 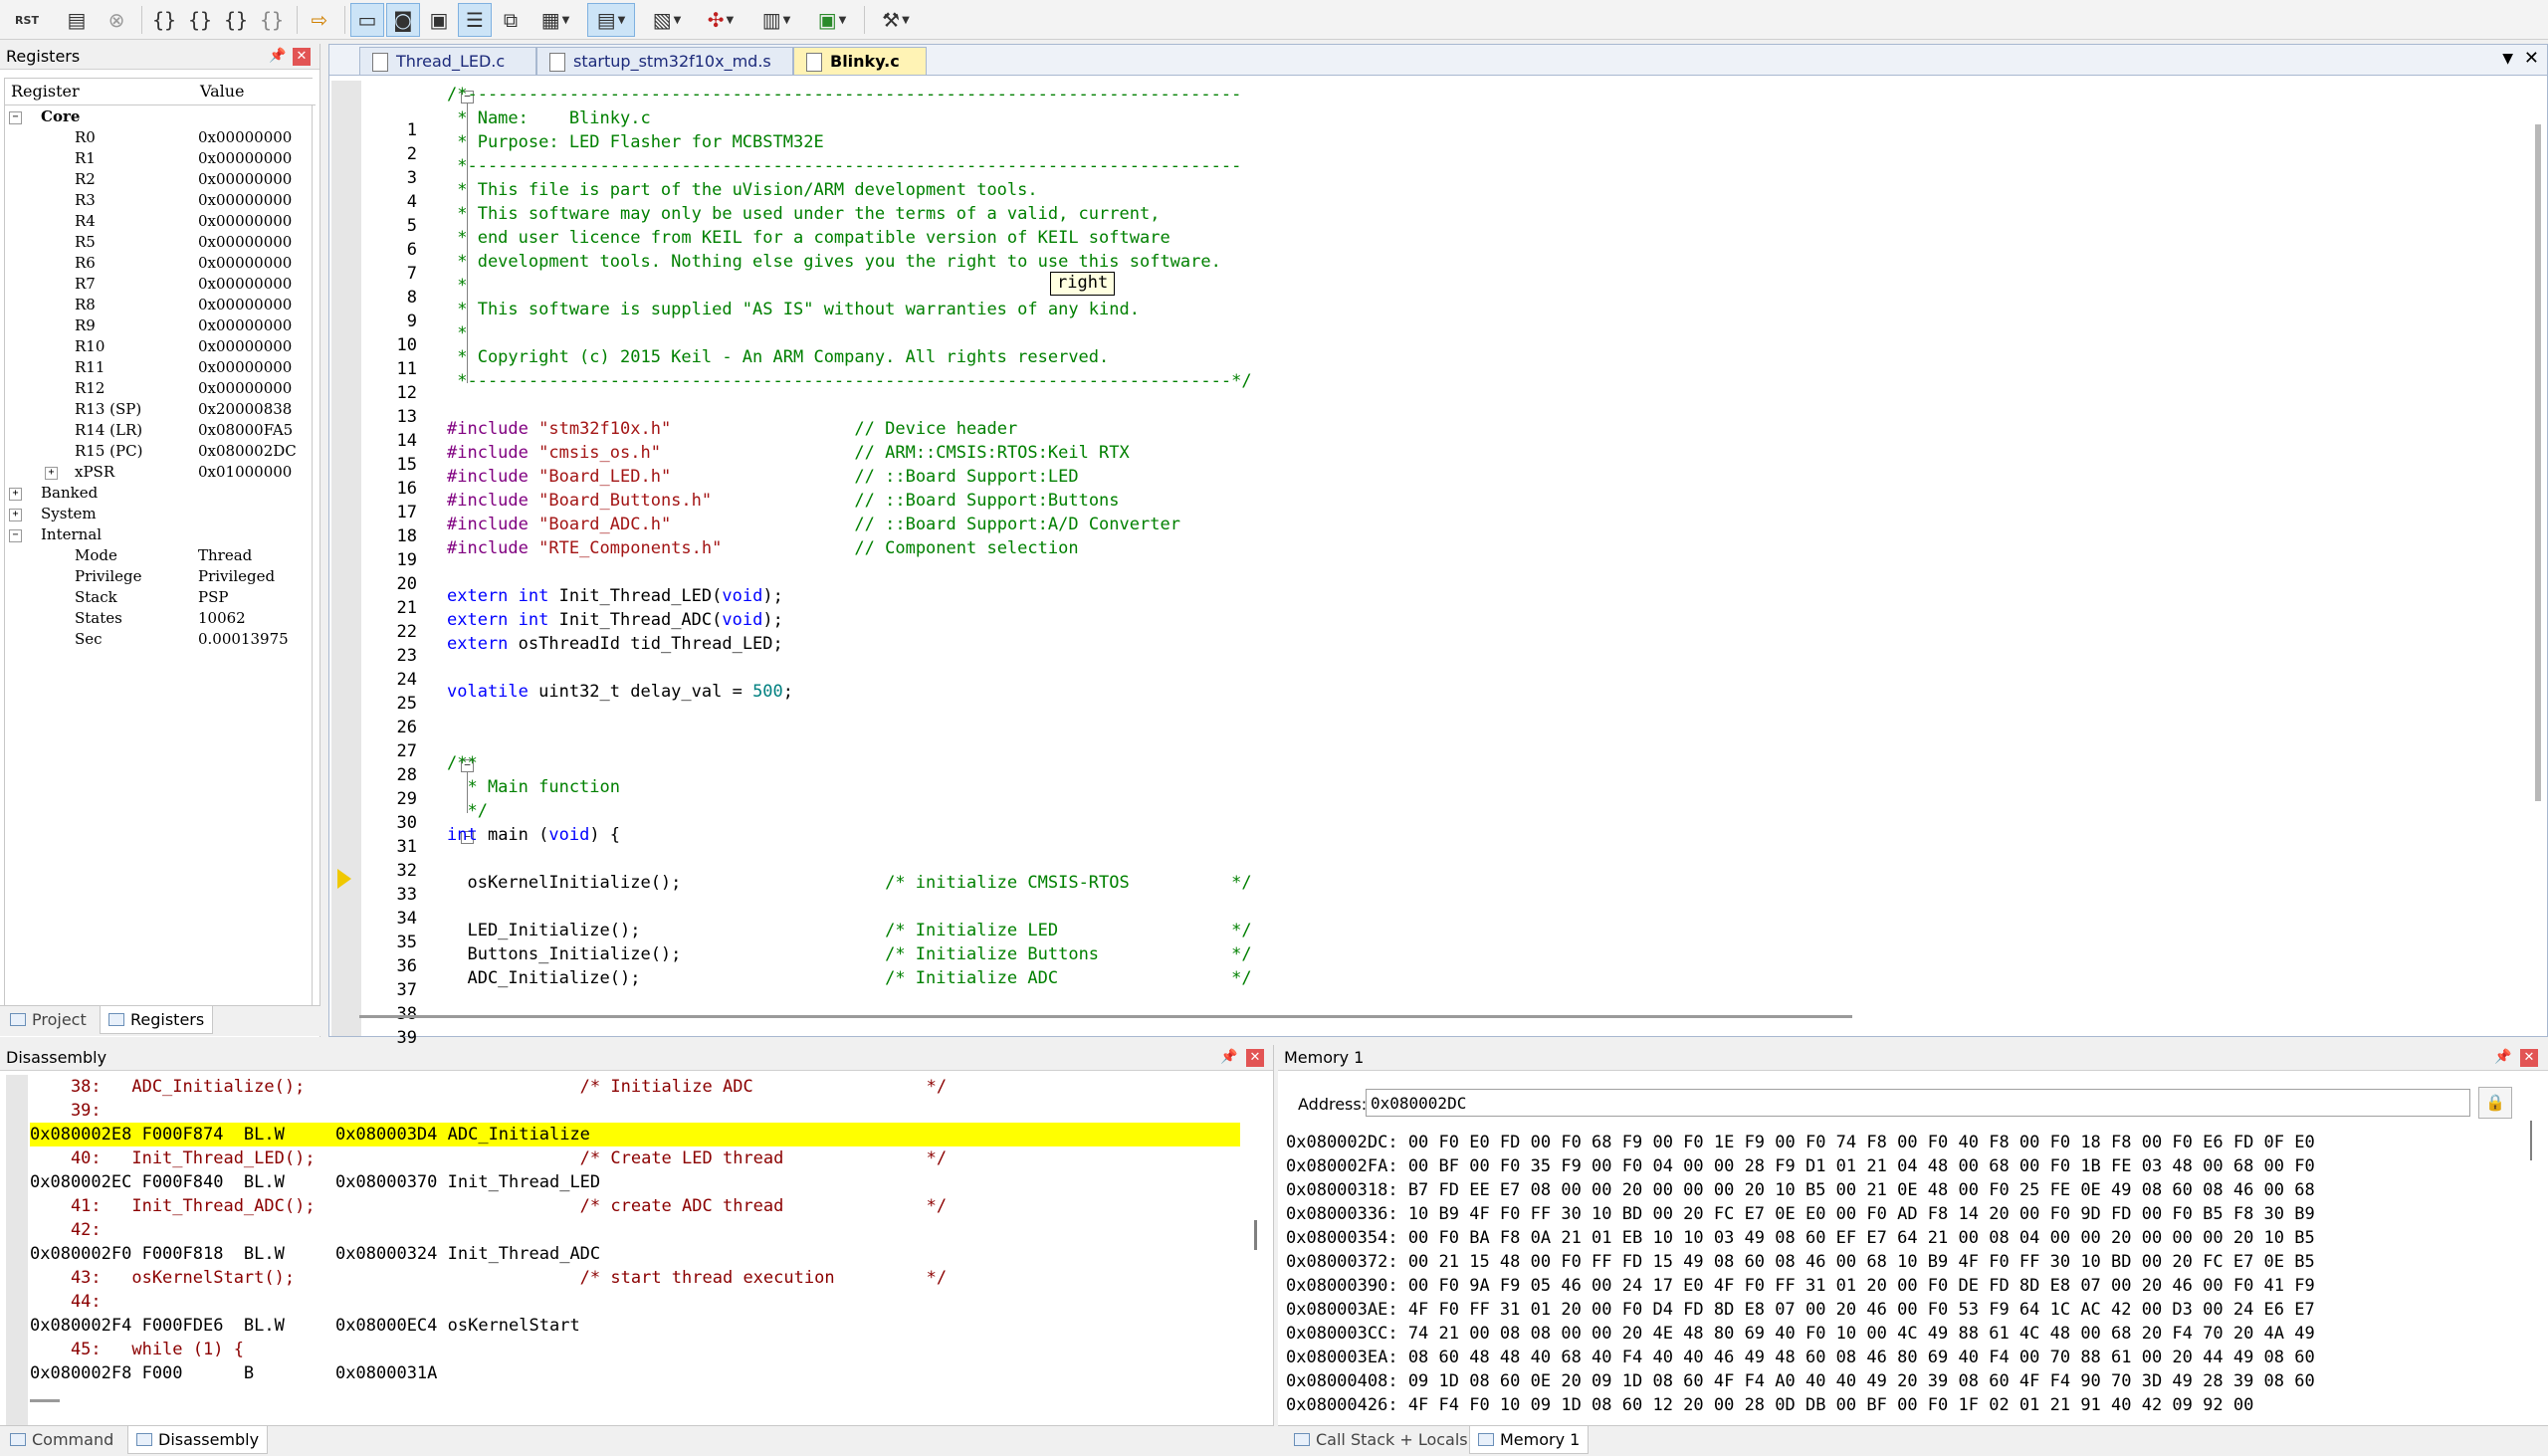 I want to click on tab-disassembly: Disassembly, so click(x=198, y=1440).